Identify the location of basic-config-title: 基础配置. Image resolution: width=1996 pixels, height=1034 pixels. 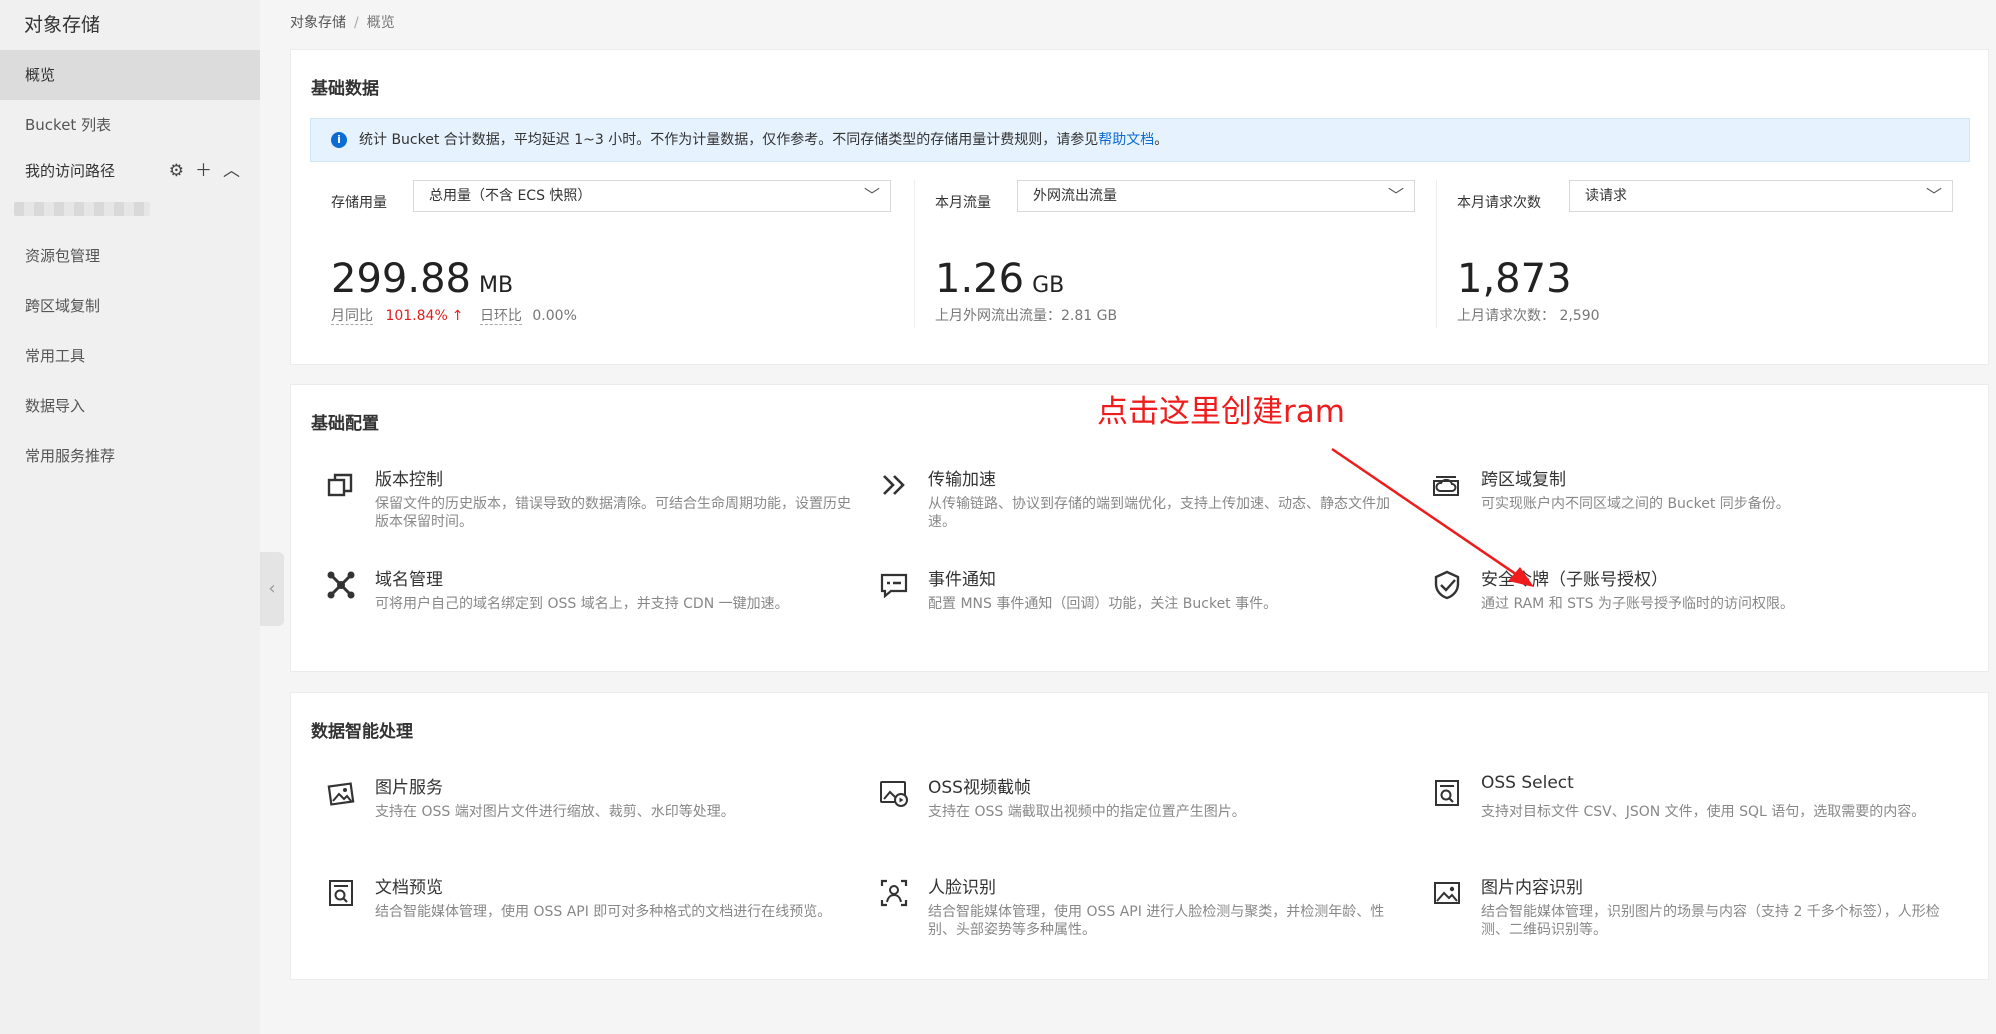
(345, 424).